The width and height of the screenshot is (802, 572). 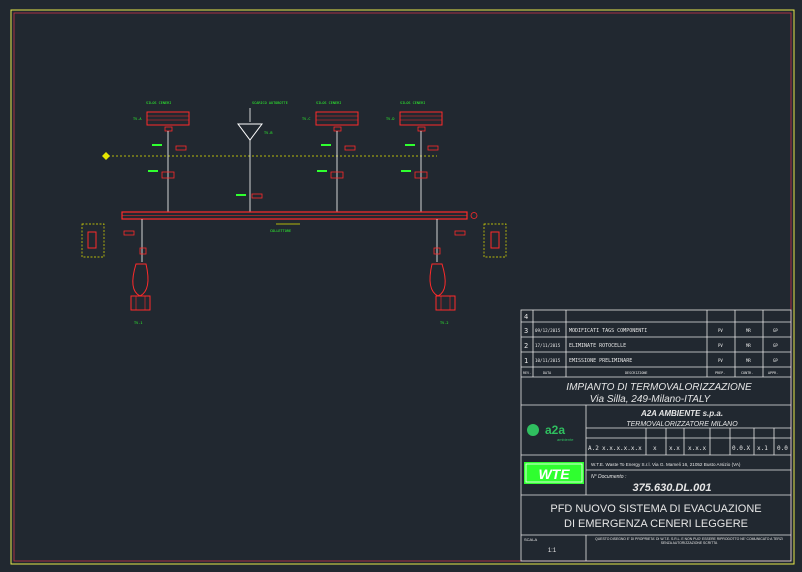 What do you see at coordinates (390, 119) in the screenshot?
I see `tank-d-label: TV-D` at bounding box center [390, 119].